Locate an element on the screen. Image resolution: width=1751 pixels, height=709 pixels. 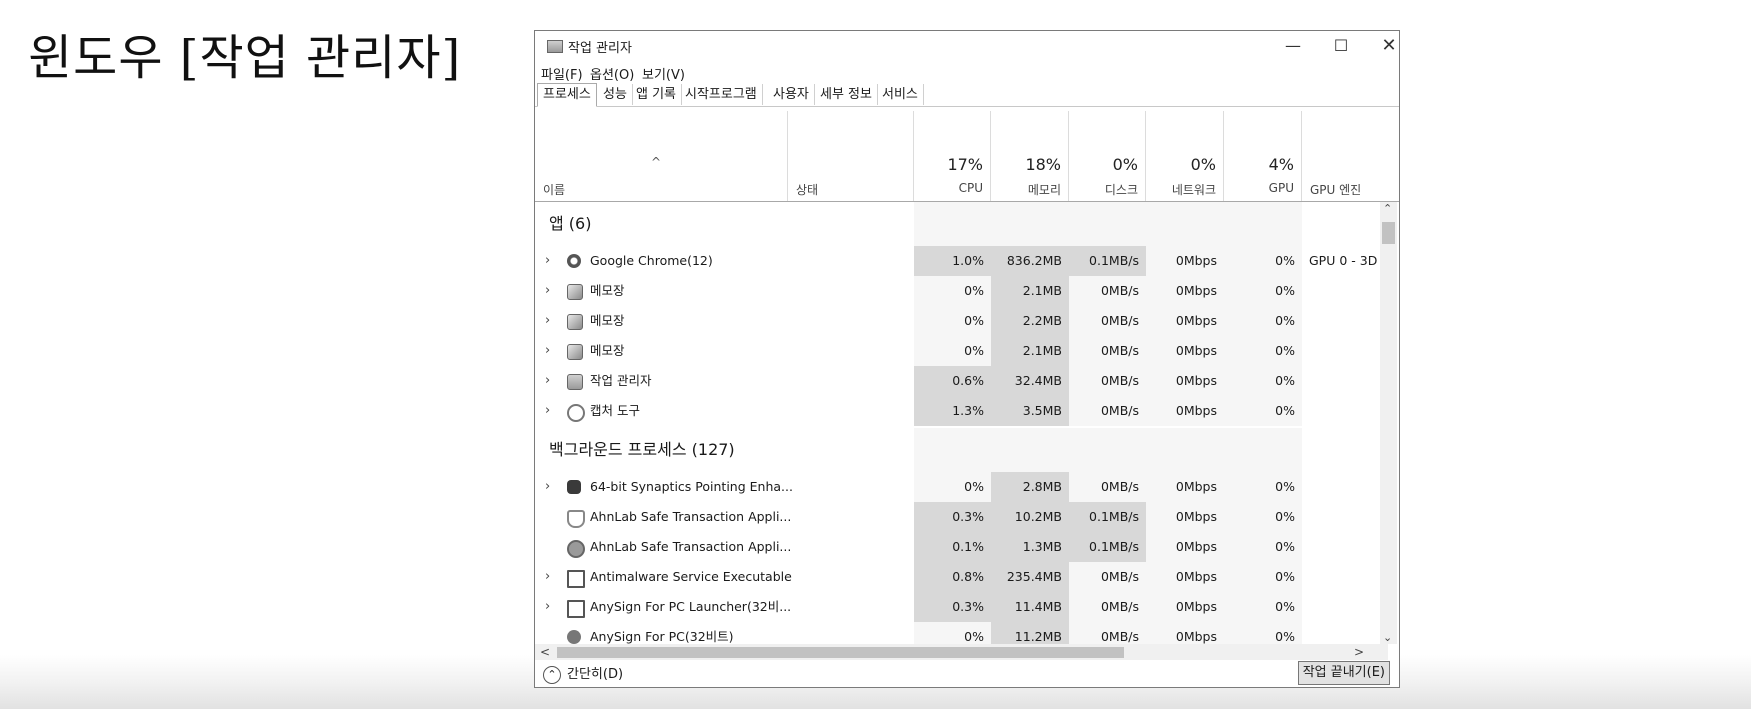
cpu-cell: 0.3% is located at coordinates (952, 607).